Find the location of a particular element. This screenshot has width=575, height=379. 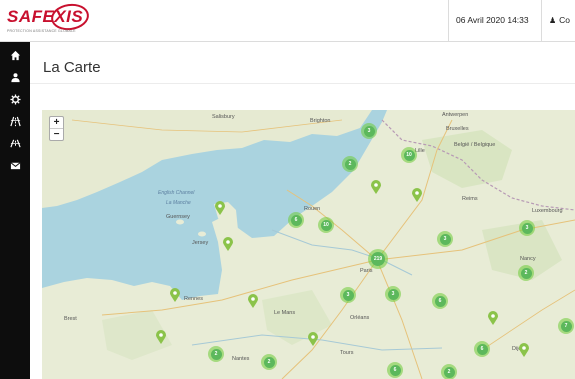

settings-icon is located at coordinates (15, 99).